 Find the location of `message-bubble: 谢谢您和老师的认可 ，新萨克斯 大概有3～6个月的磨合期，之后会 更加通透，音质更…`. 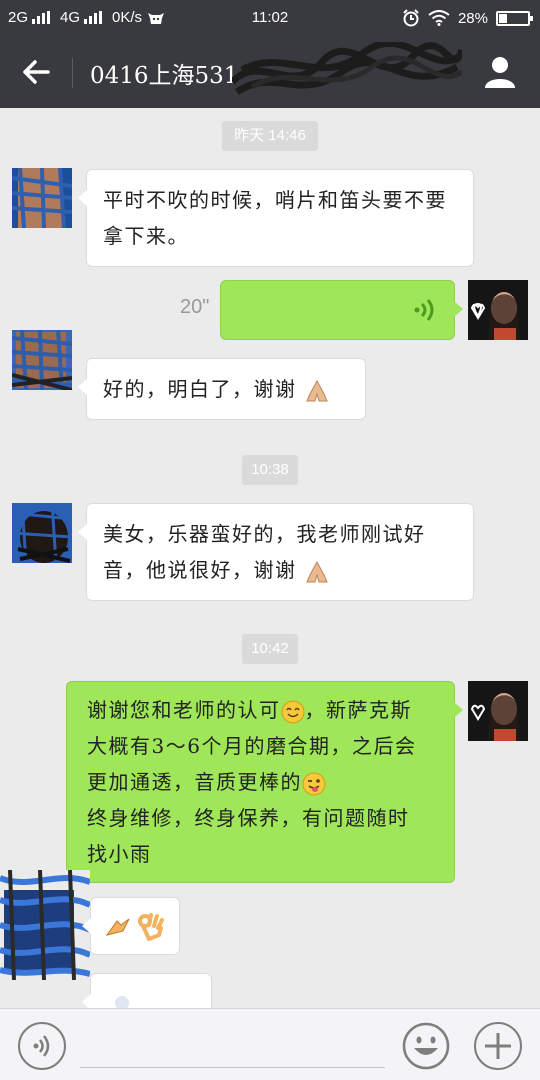

message-bubble: 谢谢您和老师的认可 ，新萨克斯 大概有3～6个月的磨合期，之后会 更加通透，音质更… is located at coordinates (264, 782).